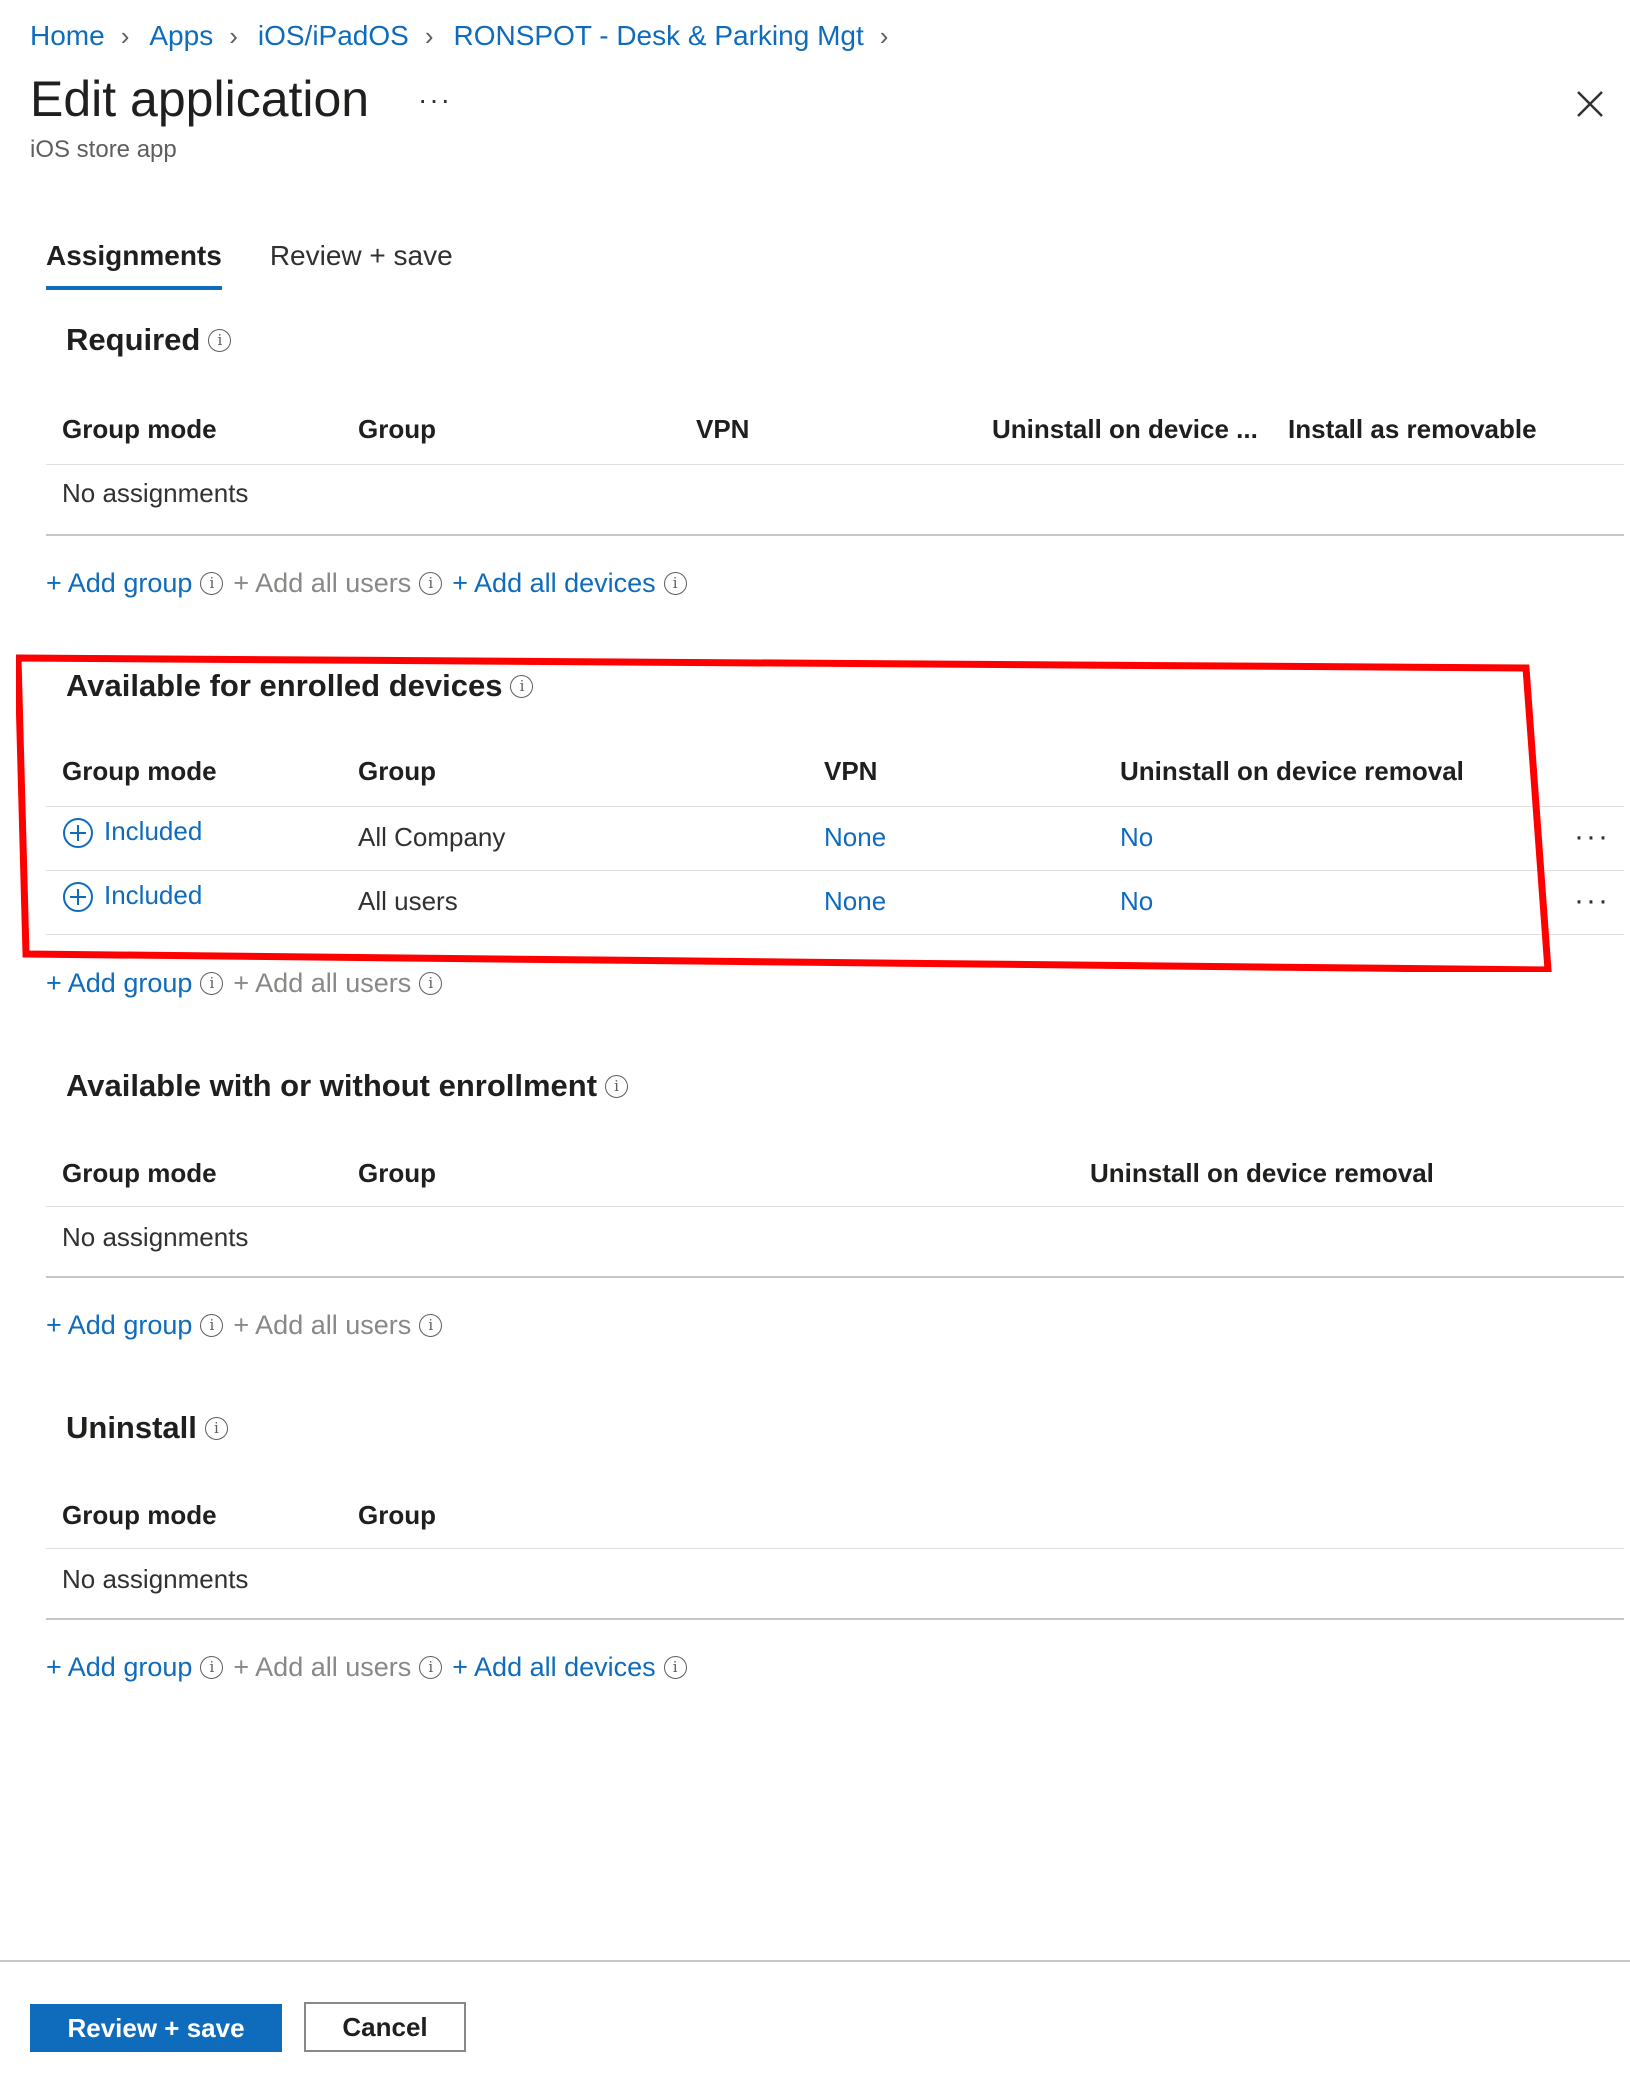  I want to click on breadcrumb-home: Home, so click(67, 36).